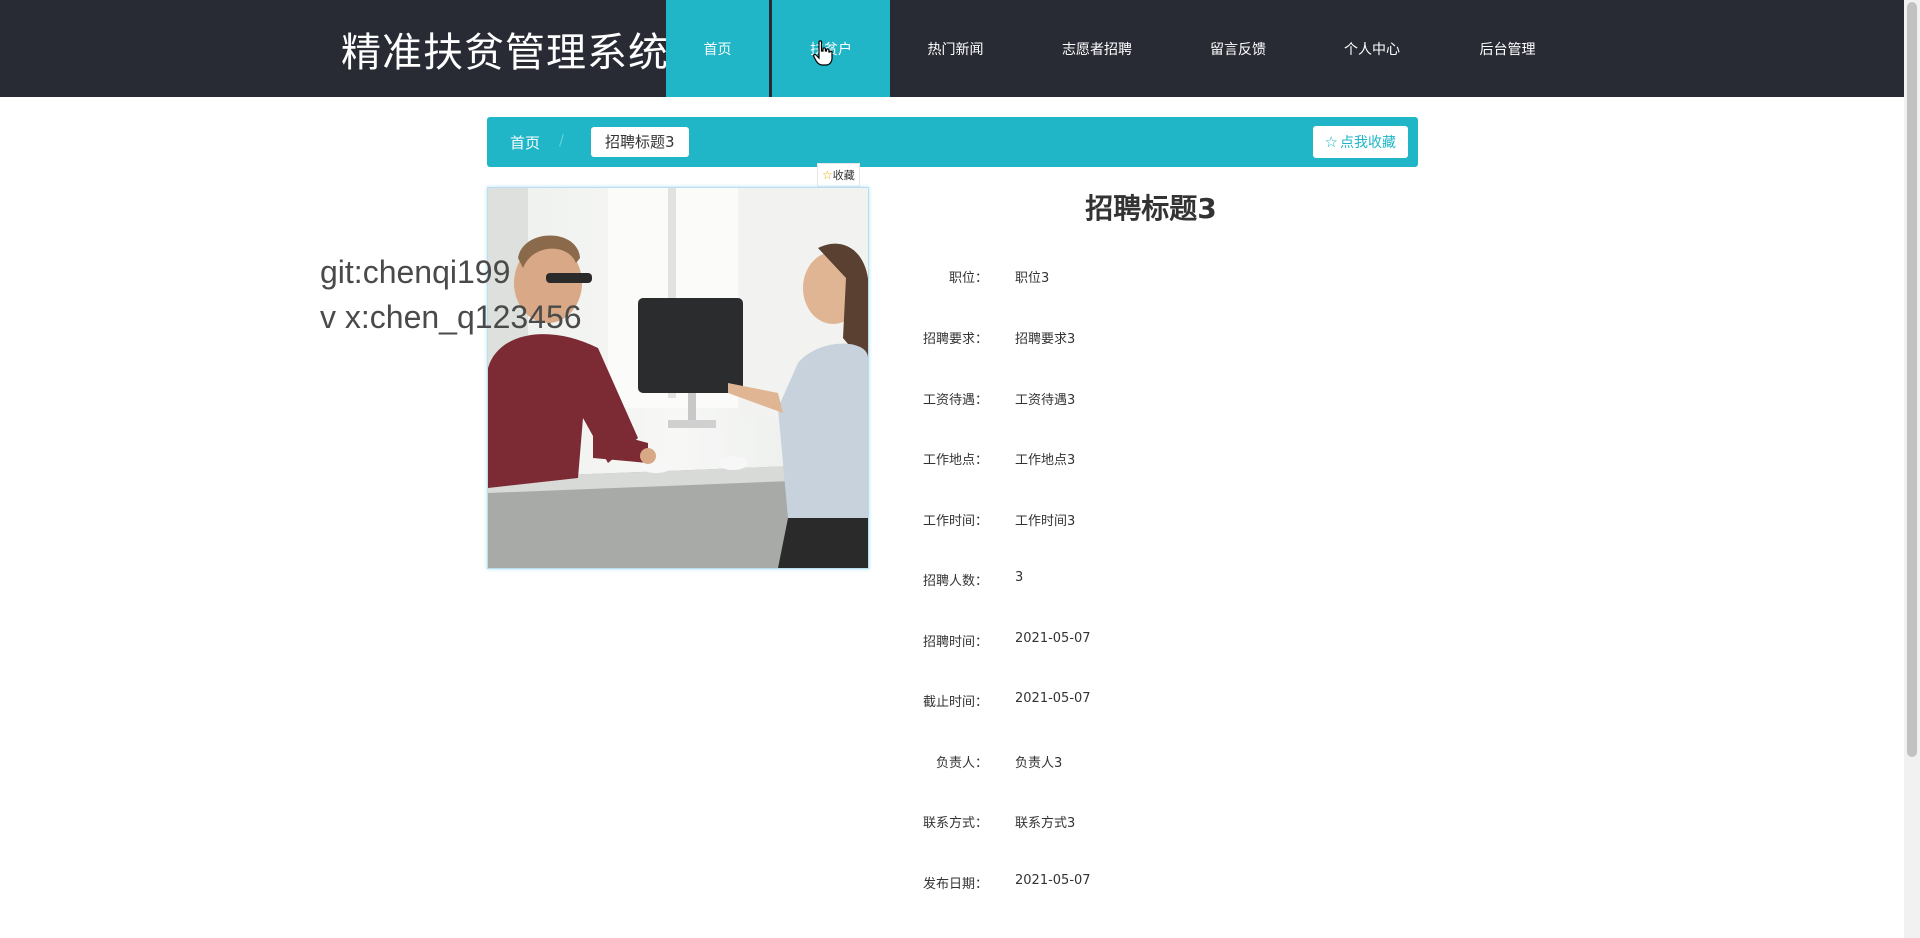 Image resolution: width=1920 pixels, height=938 pixels. I want to click on site-title: 精准扶贫管理系统, so click(505, 53).